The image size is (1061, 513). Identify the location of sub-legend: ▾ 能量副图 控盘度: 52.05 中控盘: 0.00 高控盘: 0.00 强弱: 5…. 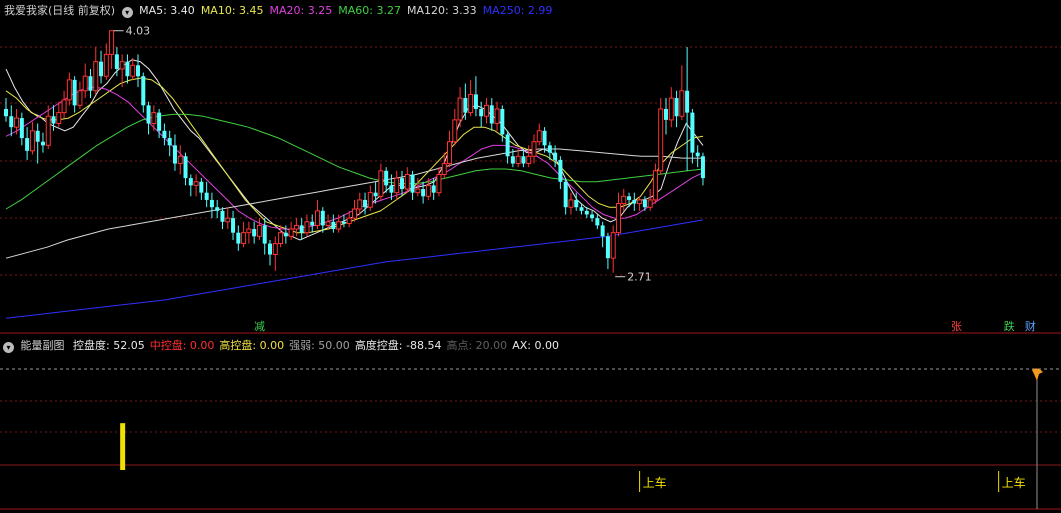
(281, 345).